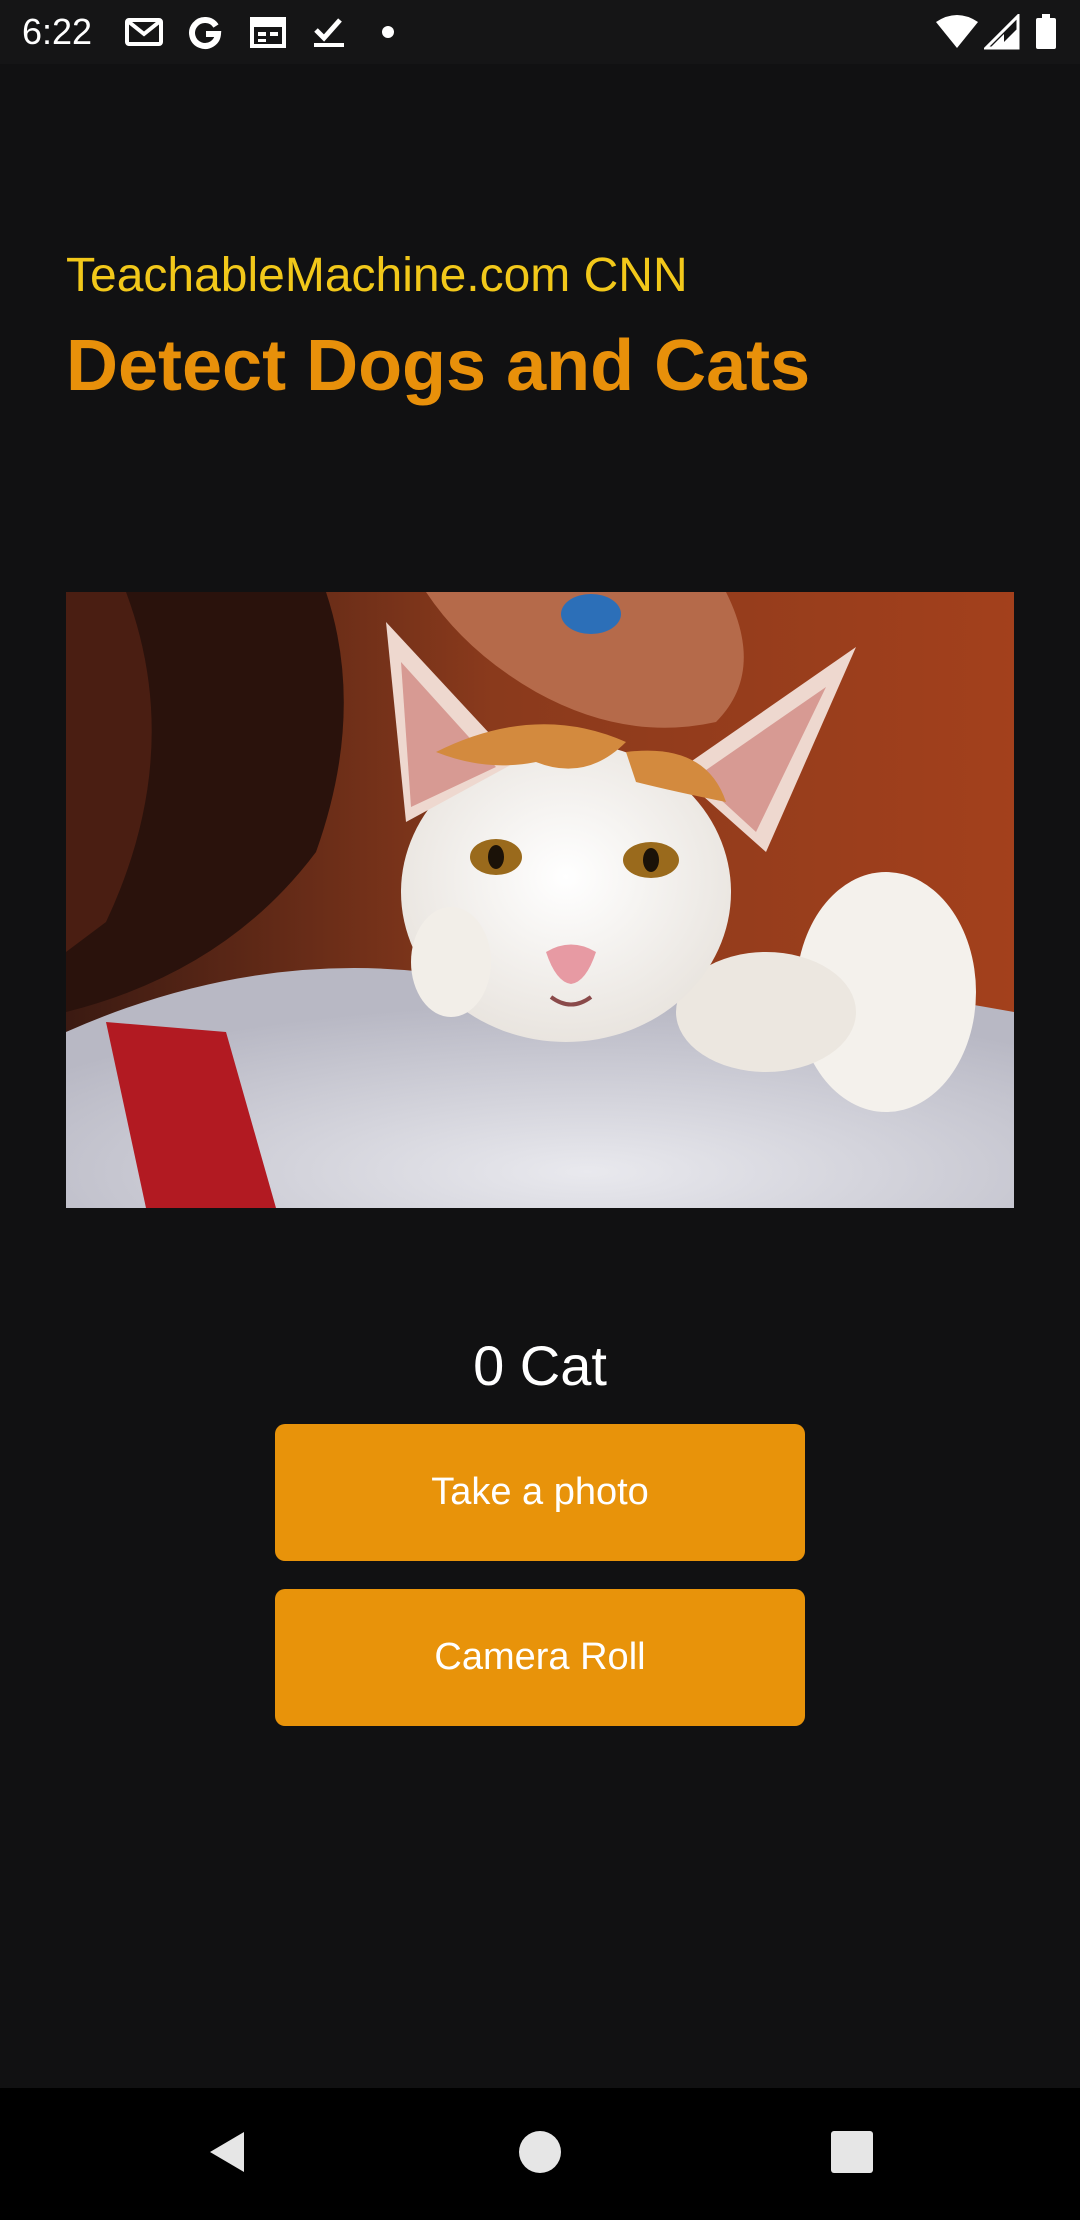 The width and height of the screenshot is (1080, 2220). Describe the element at coordinates (330, 32) in the screenshot. I see `tasks-check-icon` at that location.